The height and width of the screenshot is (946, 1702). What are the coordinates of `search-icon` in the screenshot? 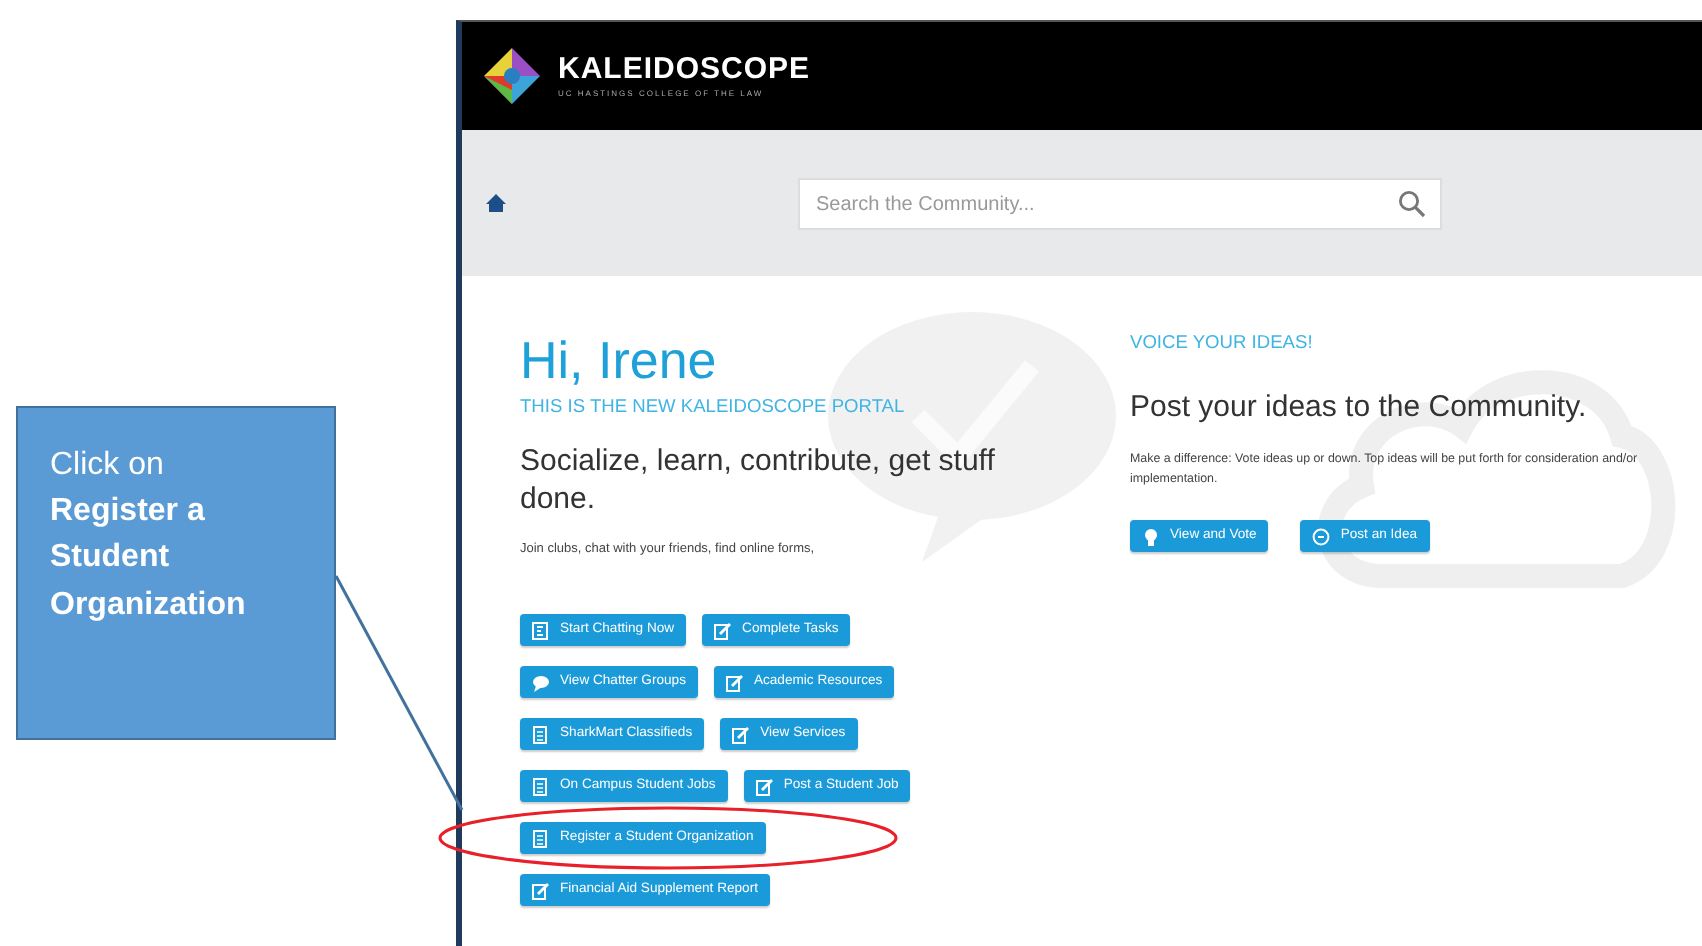 It's located at (1412, 203).